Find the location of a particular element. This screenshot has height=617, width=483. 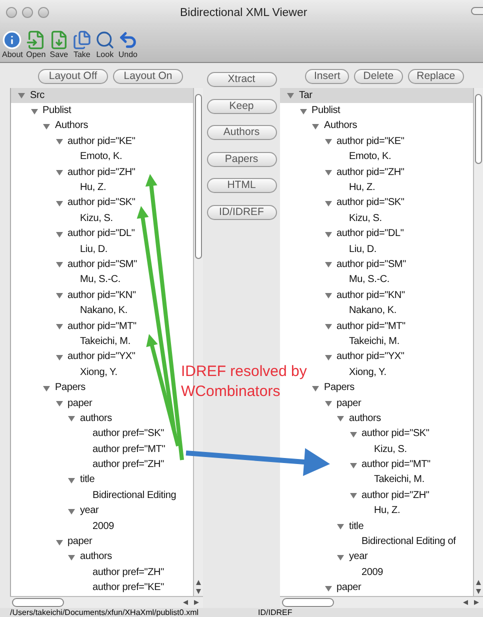

pill-button: Keep is located at coordinates (241, 106).